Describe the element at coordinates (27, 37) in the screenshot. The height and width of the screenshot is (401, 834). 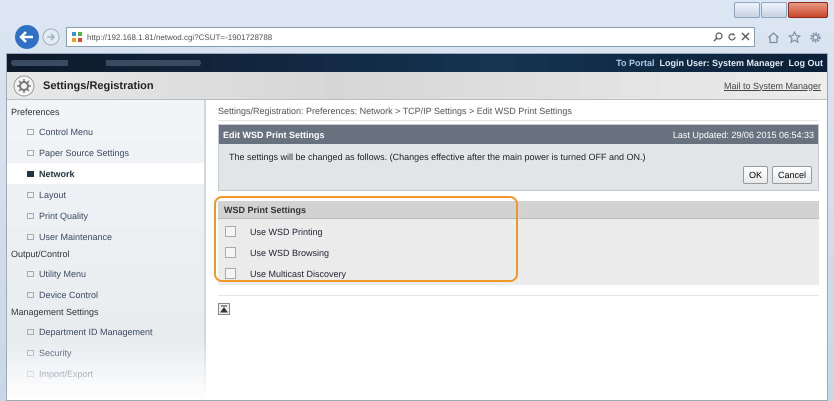
I see `back-button` at that location.